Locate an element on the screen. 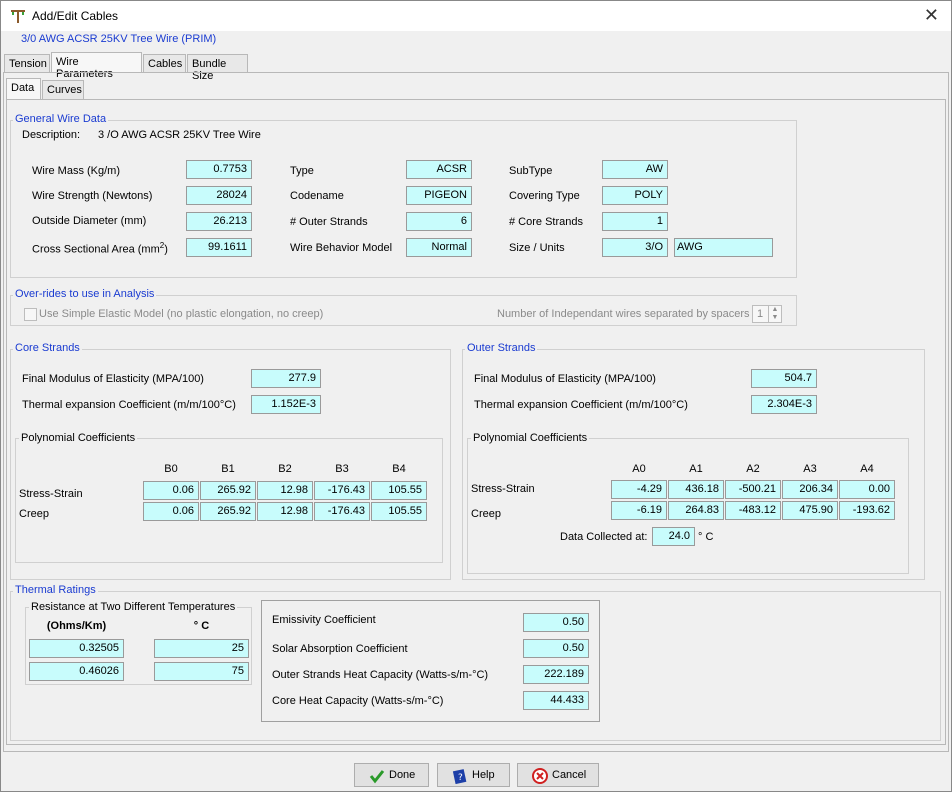 The height and width of the screenshot is (792, 952). temperature-1-field: 25 is located at coordinates (201, 648).